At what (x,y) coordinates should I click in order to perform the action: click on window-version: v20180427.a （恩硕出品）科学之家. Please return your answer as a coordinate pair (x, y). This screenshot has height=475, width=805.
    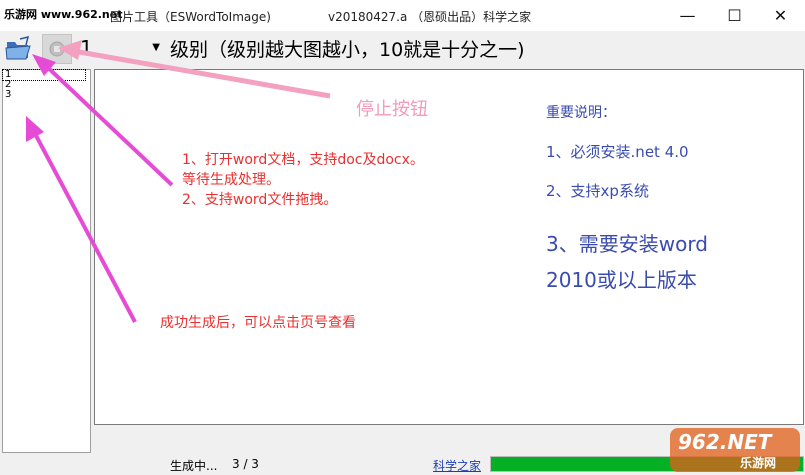
    Looking at the image, I should click on (430, 17).